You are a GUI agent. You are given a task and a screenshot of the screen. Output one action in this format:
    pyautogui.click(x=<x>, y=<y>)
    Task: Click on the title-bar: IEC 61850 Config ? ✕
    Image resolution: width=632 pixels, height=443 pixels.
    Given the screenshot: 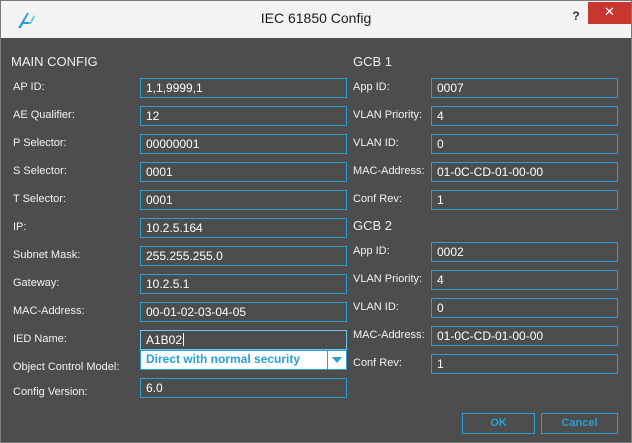 What is the action you would take?
    pyautogui.click(x=316, y=19)
    